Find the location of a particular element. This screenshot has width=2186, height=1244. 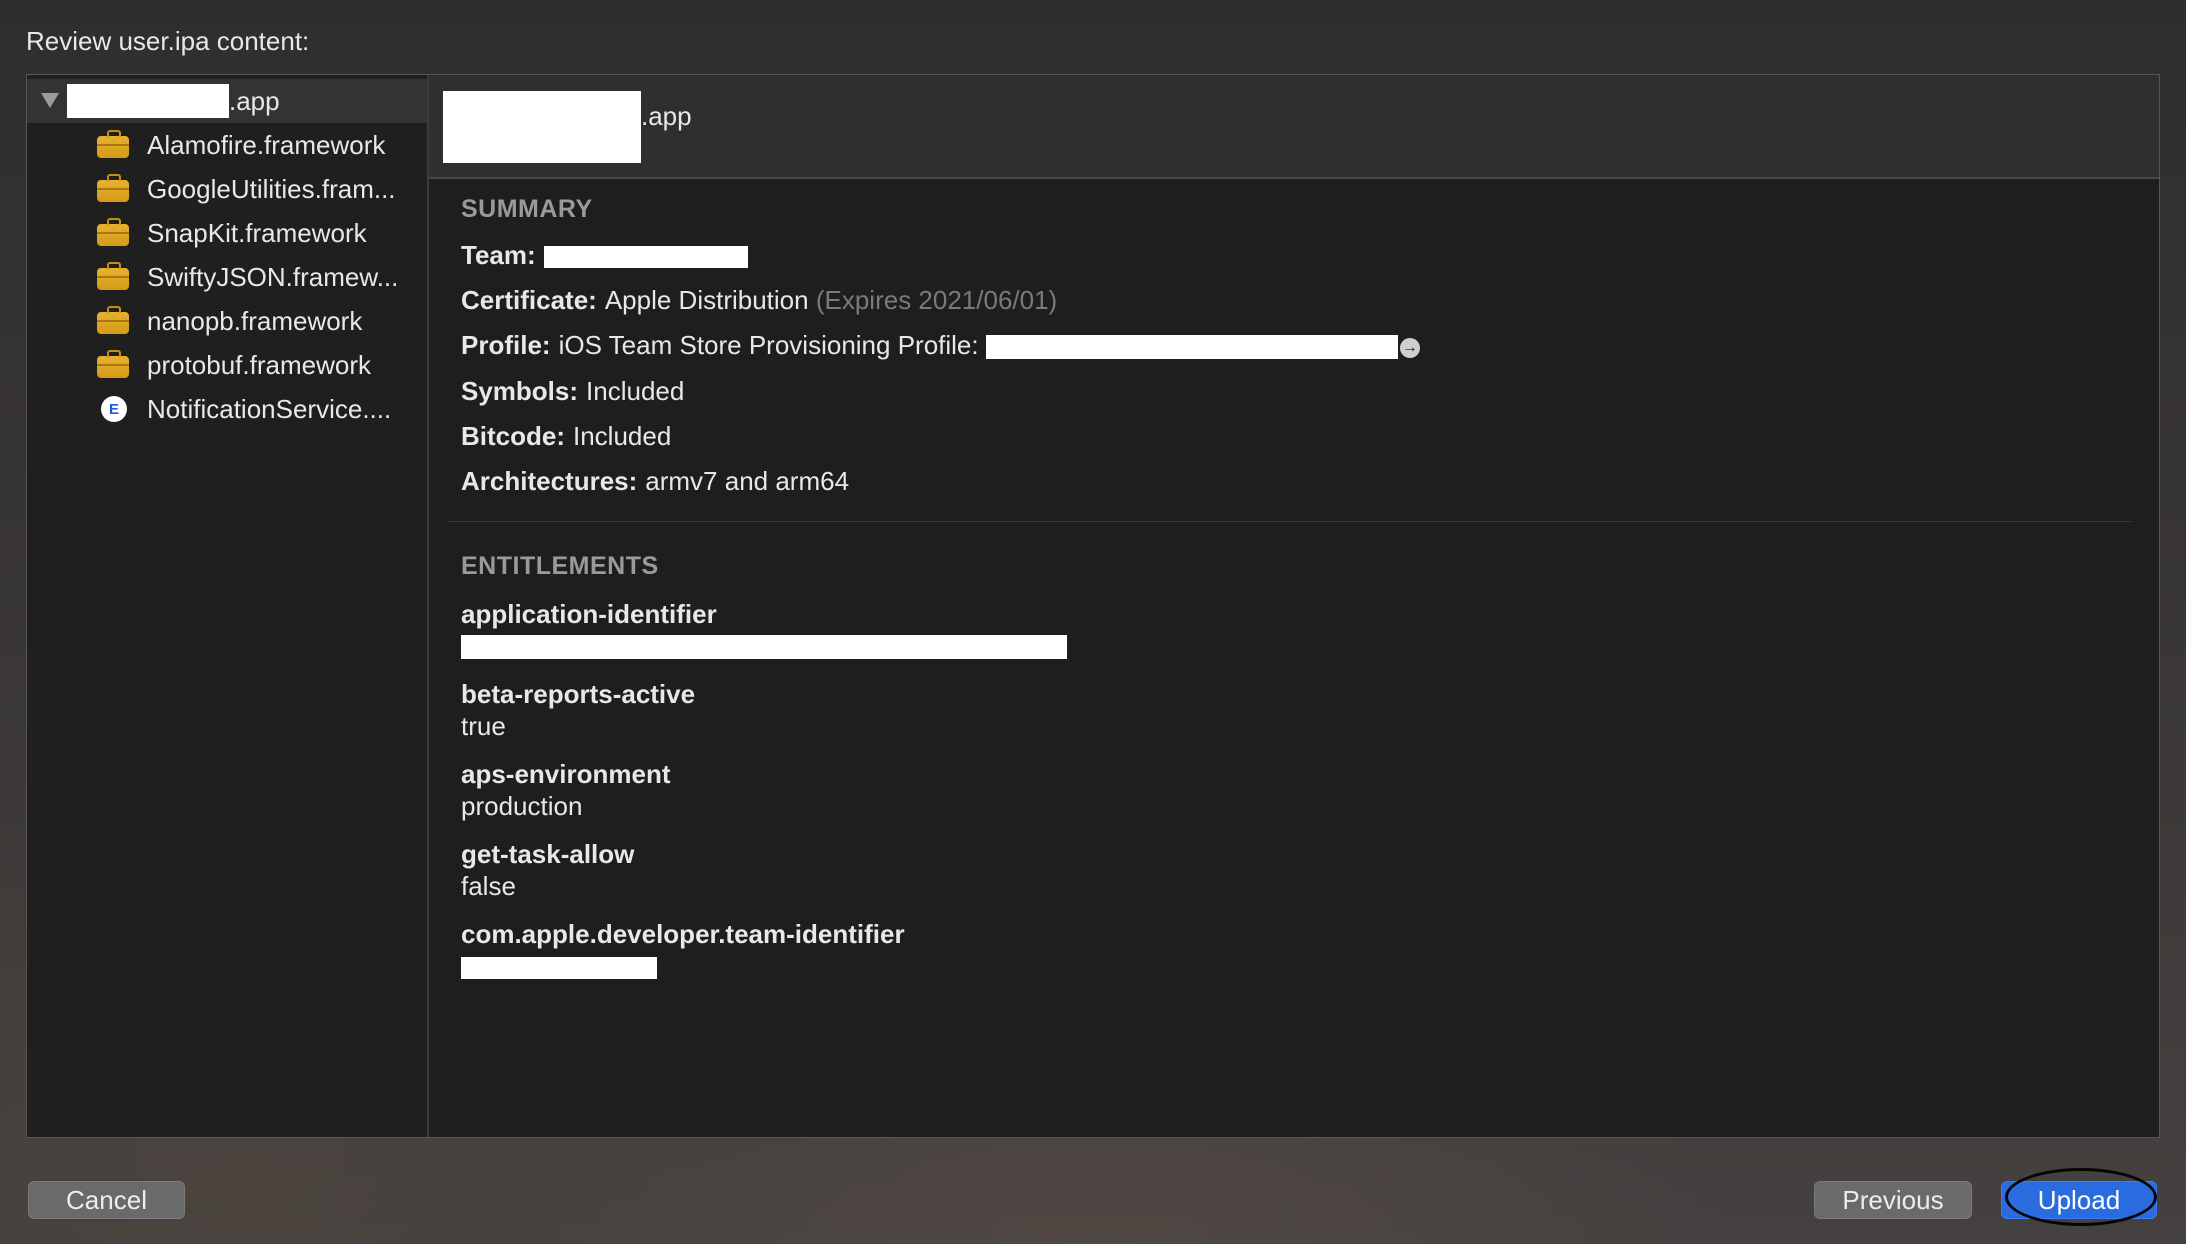

team-row: Team: is located at coordinates (604, 255).